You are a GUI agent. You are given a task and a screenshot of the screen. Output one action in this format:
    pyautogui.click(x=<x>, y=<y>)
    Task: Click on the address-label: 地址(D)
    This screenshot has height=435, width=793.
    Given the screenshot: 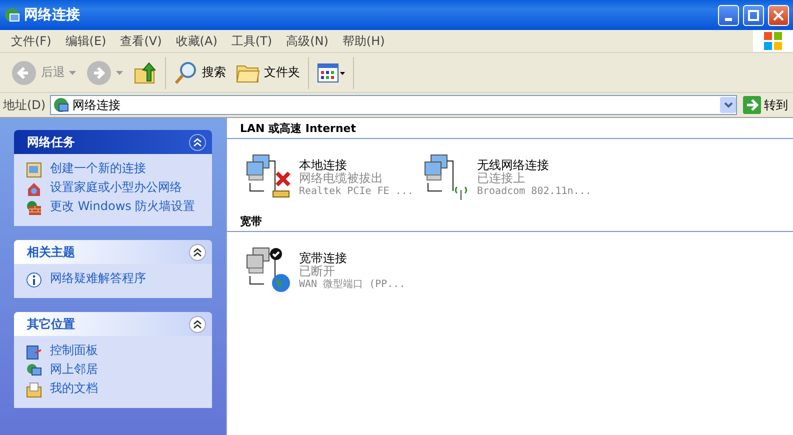 What is the action you would take?
    pyautogui.click(x=24, y=105)
    